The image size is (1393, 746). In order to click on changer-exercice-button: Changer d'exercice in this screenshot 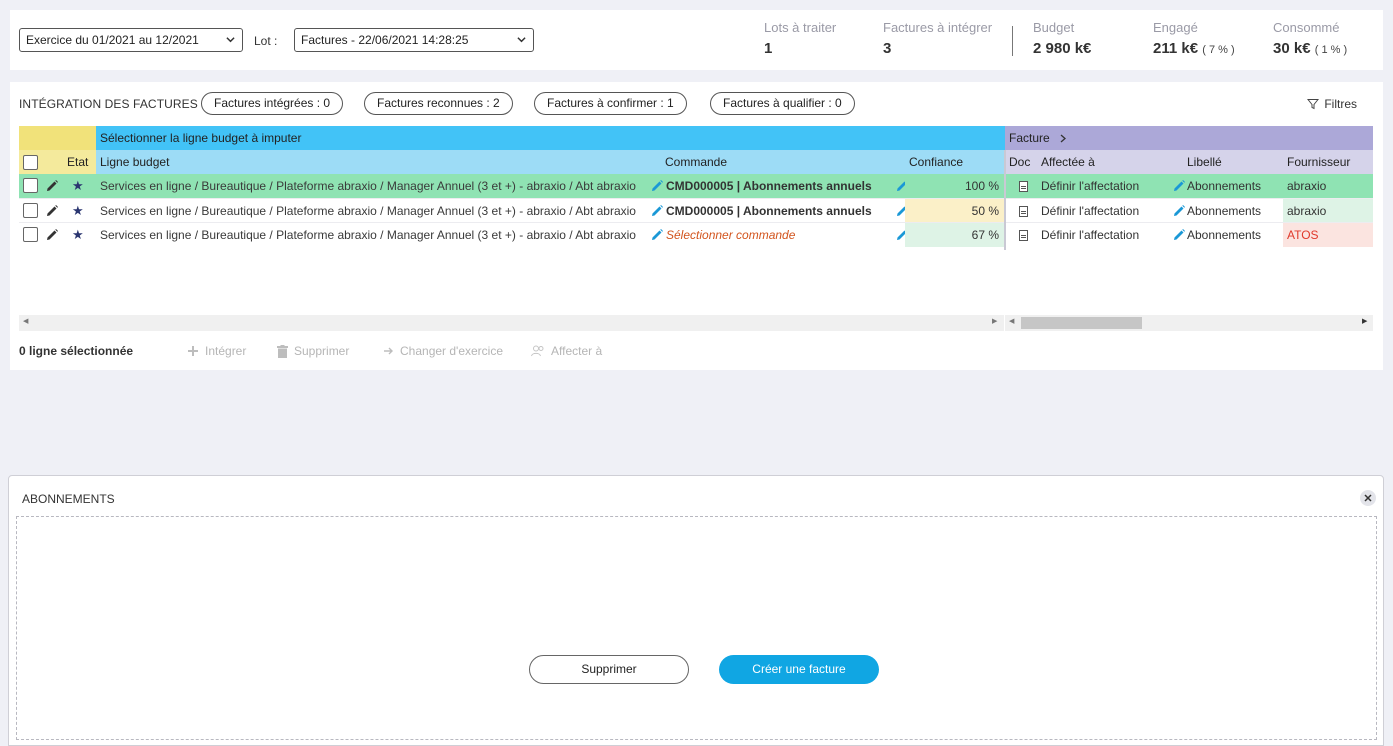, I will do `click(443, 351)`.